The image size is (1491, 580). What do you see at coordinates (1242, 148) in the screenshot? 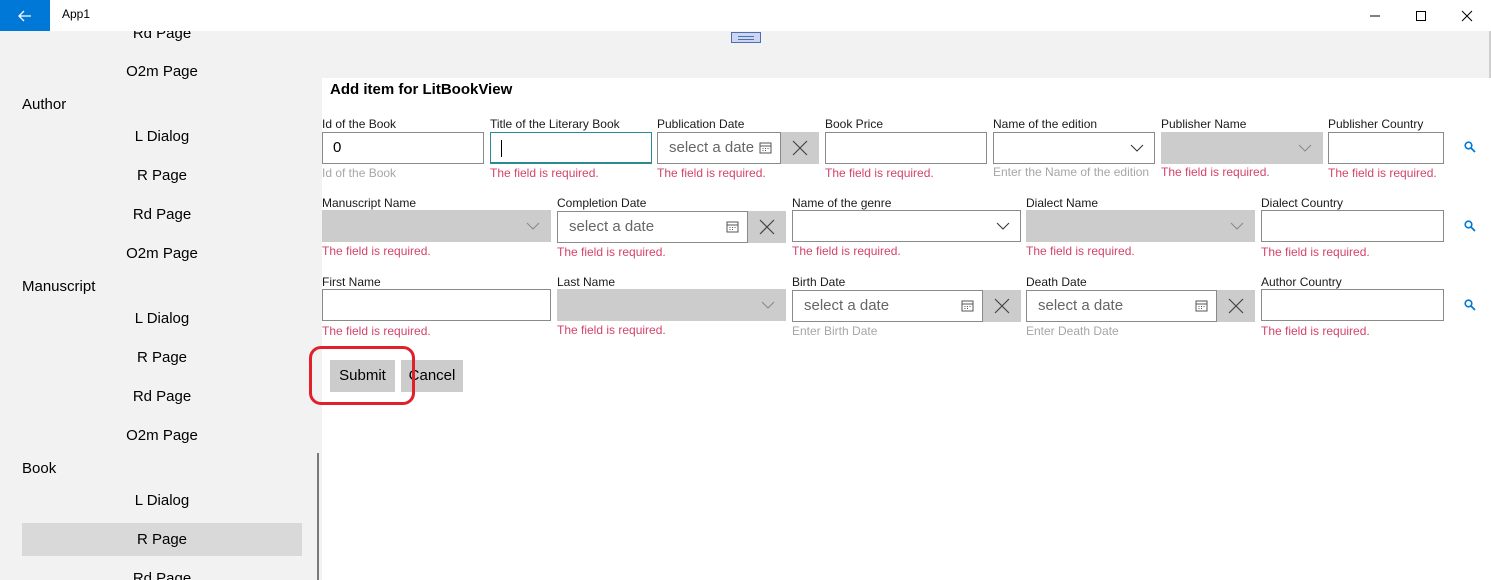
I see `publisher-combobox` at bounding box center [1242, 148].